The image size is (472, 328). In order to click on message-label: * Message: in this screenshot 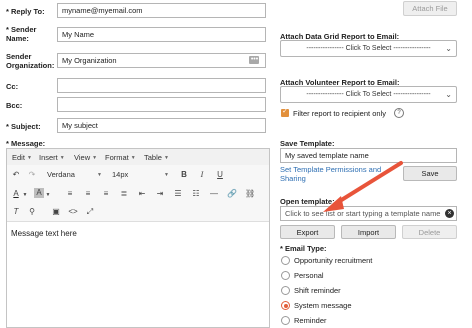, I will do `click(26, 143)`.